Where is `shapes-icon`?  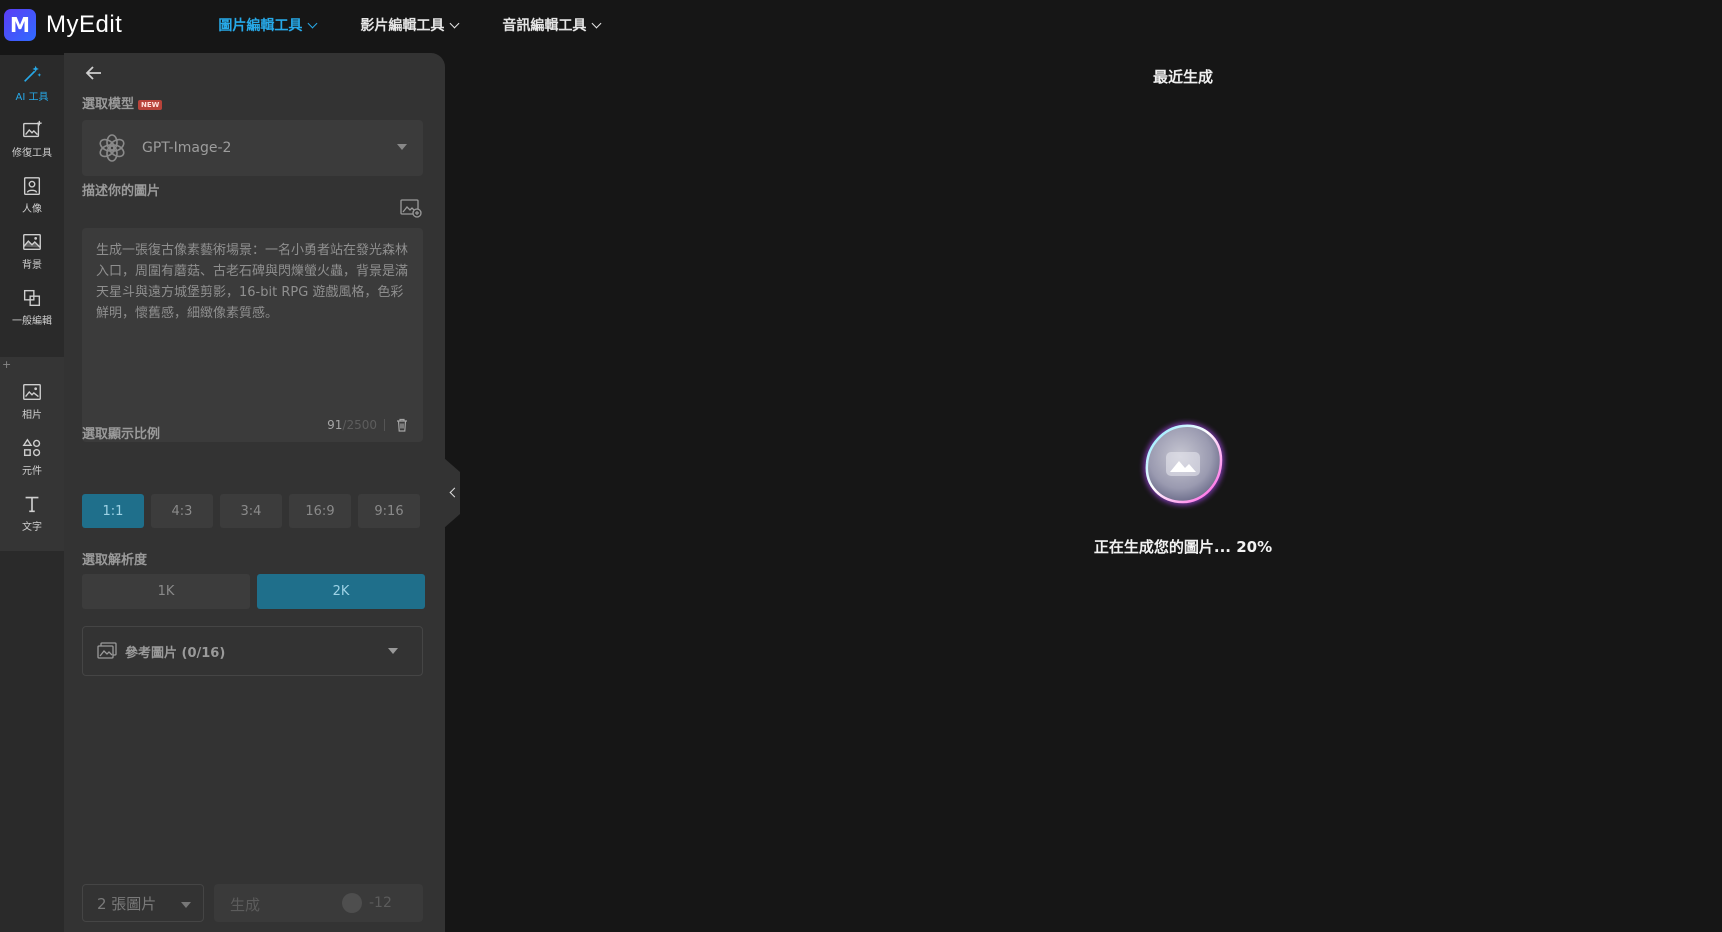
shapes-icon is located at coordinates (31, 447).